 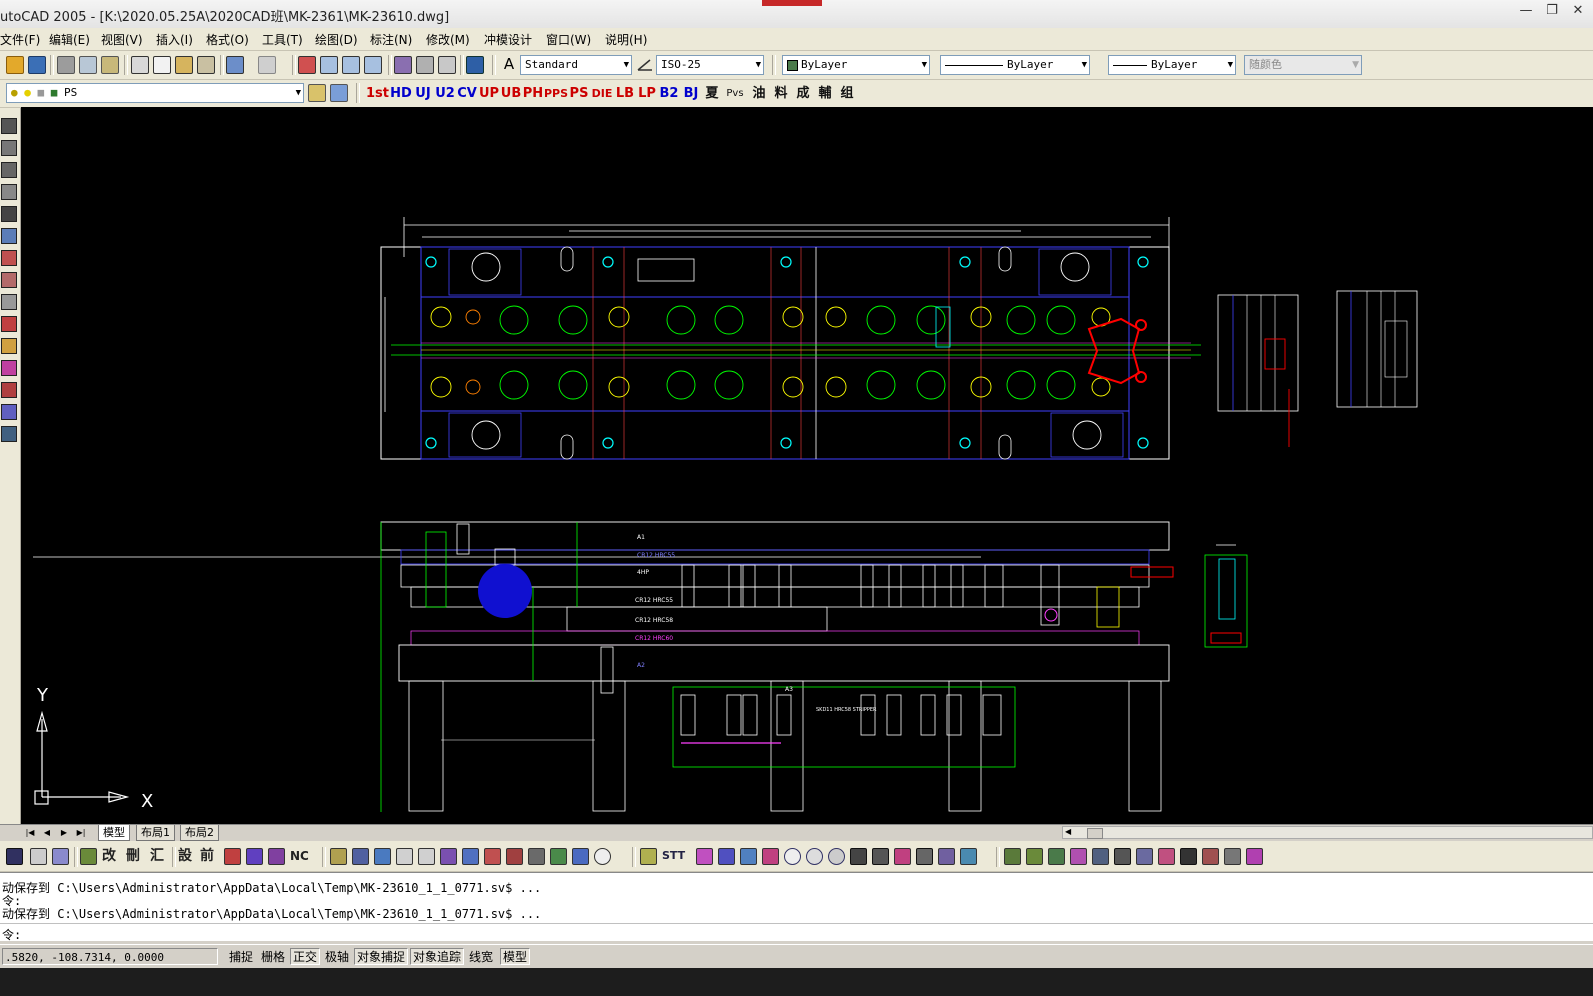 What do you see at coordinates (1172, 65) in the screenshot?
I see `lineweight-control-select: ByLayer ▼` at bounding box center [1172, 65].